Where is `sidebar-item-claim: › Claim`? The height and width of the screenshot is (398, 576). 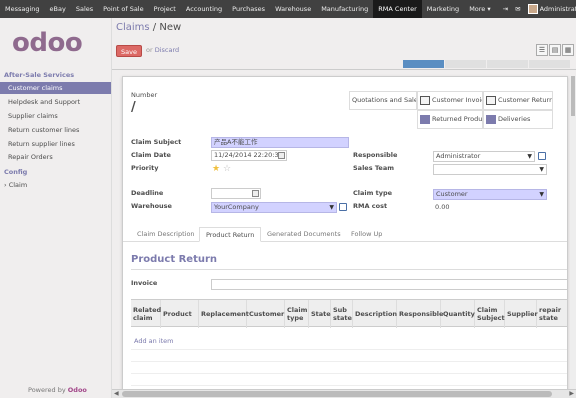
sidebar-item-claim: › Claim is located at coordinates (55, 185).